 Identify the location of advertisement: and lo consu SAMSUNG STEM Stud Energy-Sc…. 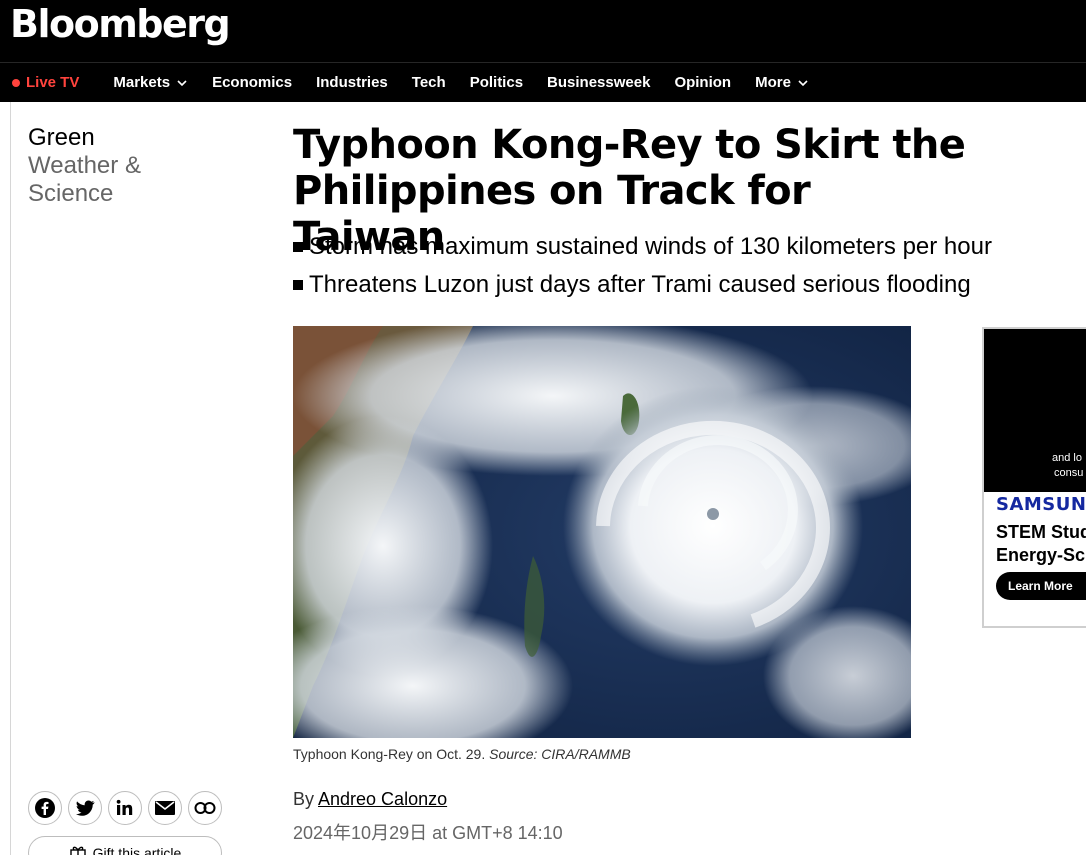
(1034, 477).